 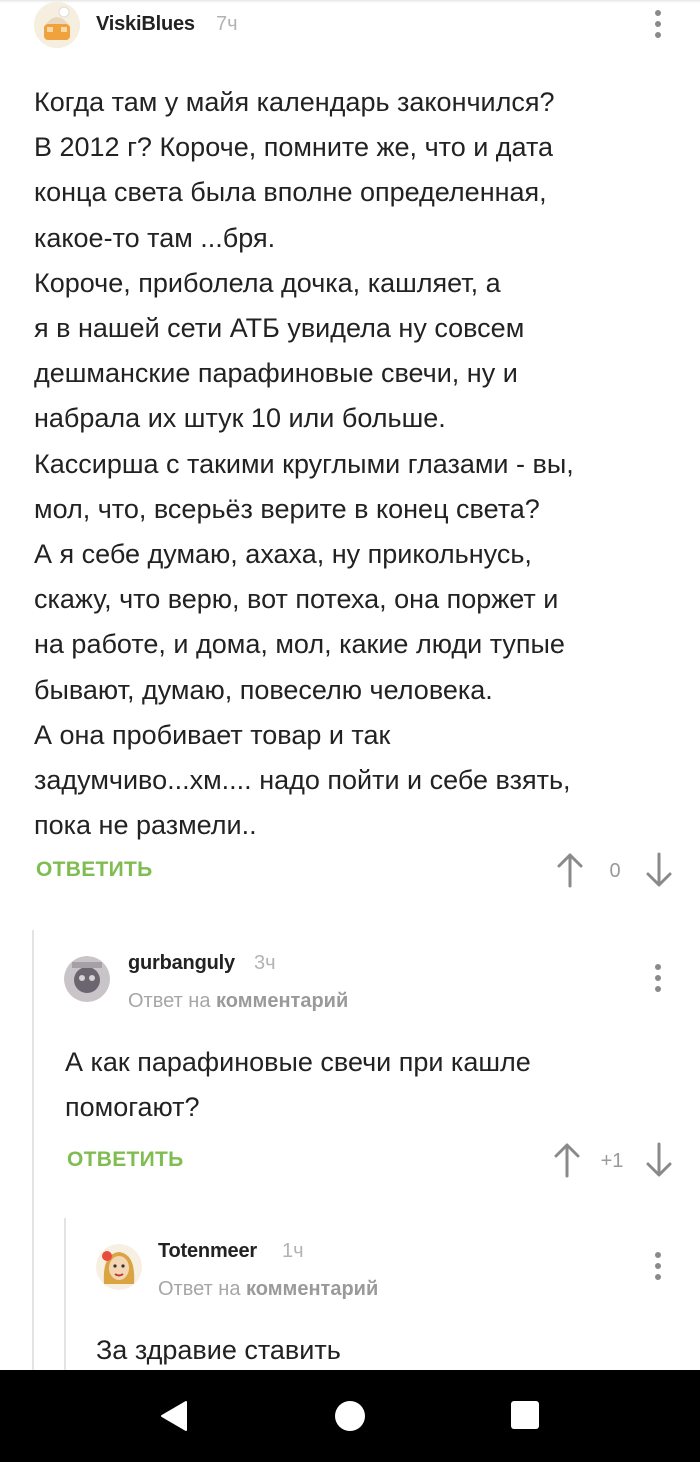 I want to click on system-navigation-bar, so click(x=350, y=1416).